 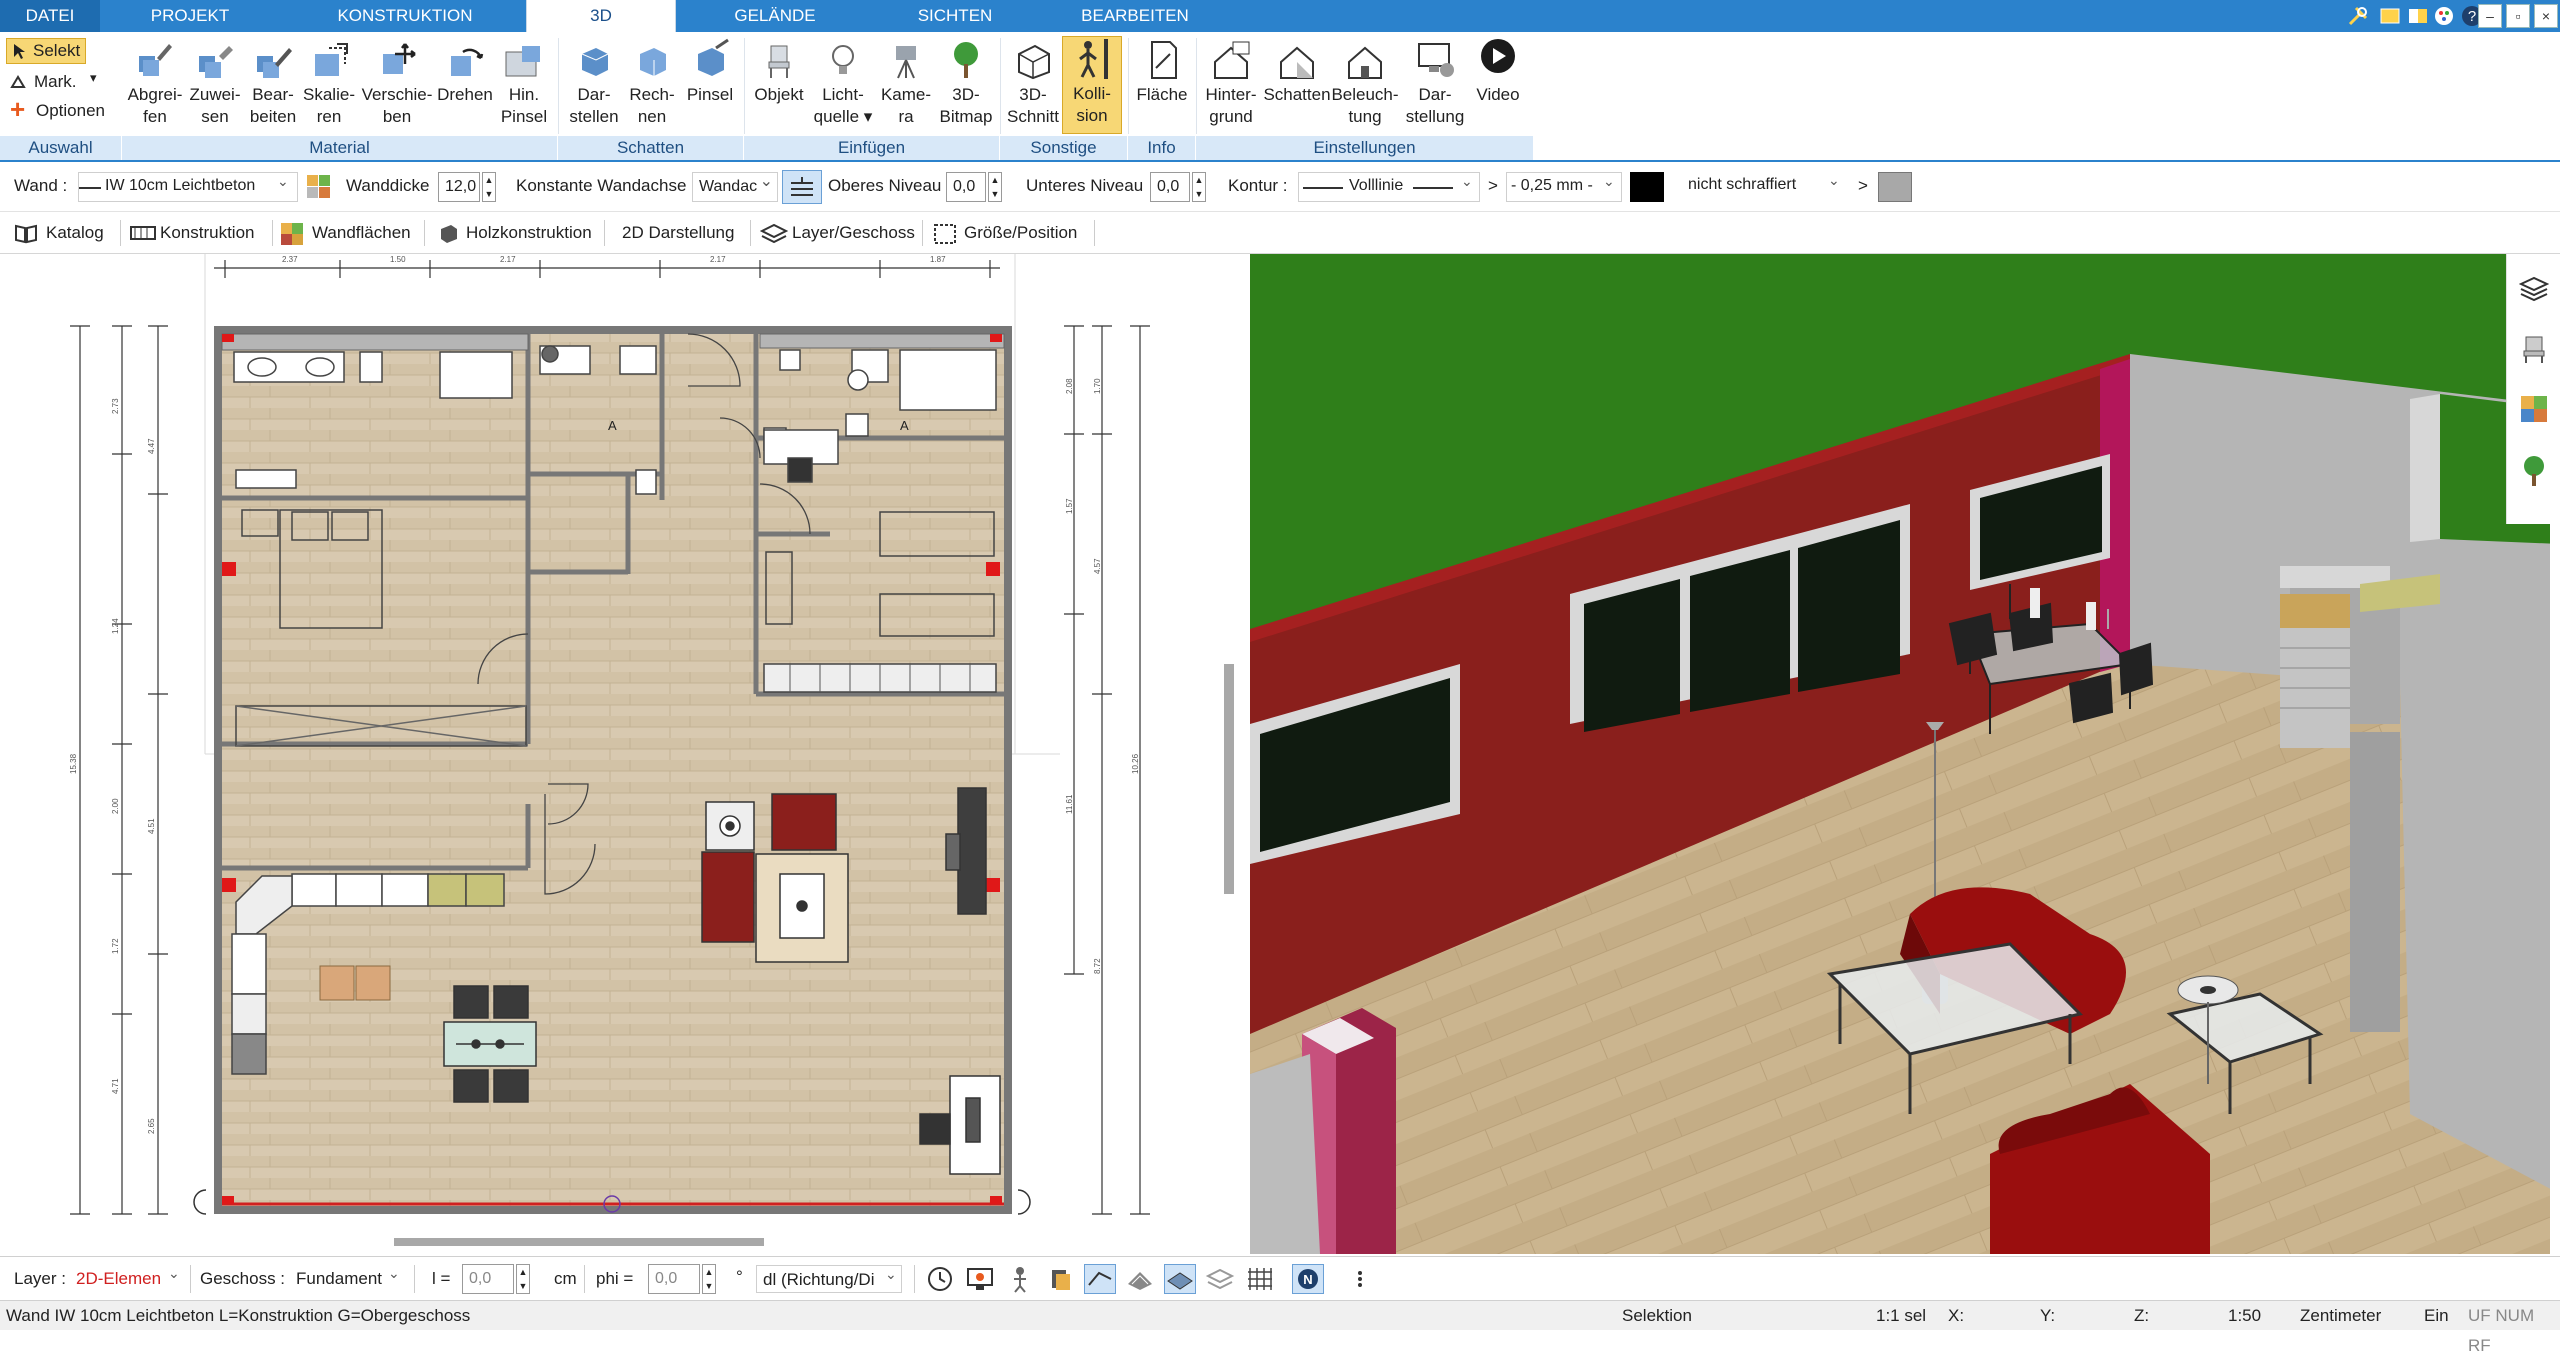 I want to click on 3d-bitmap-button: 3D- Bitmap, so click(x=966, y=83).